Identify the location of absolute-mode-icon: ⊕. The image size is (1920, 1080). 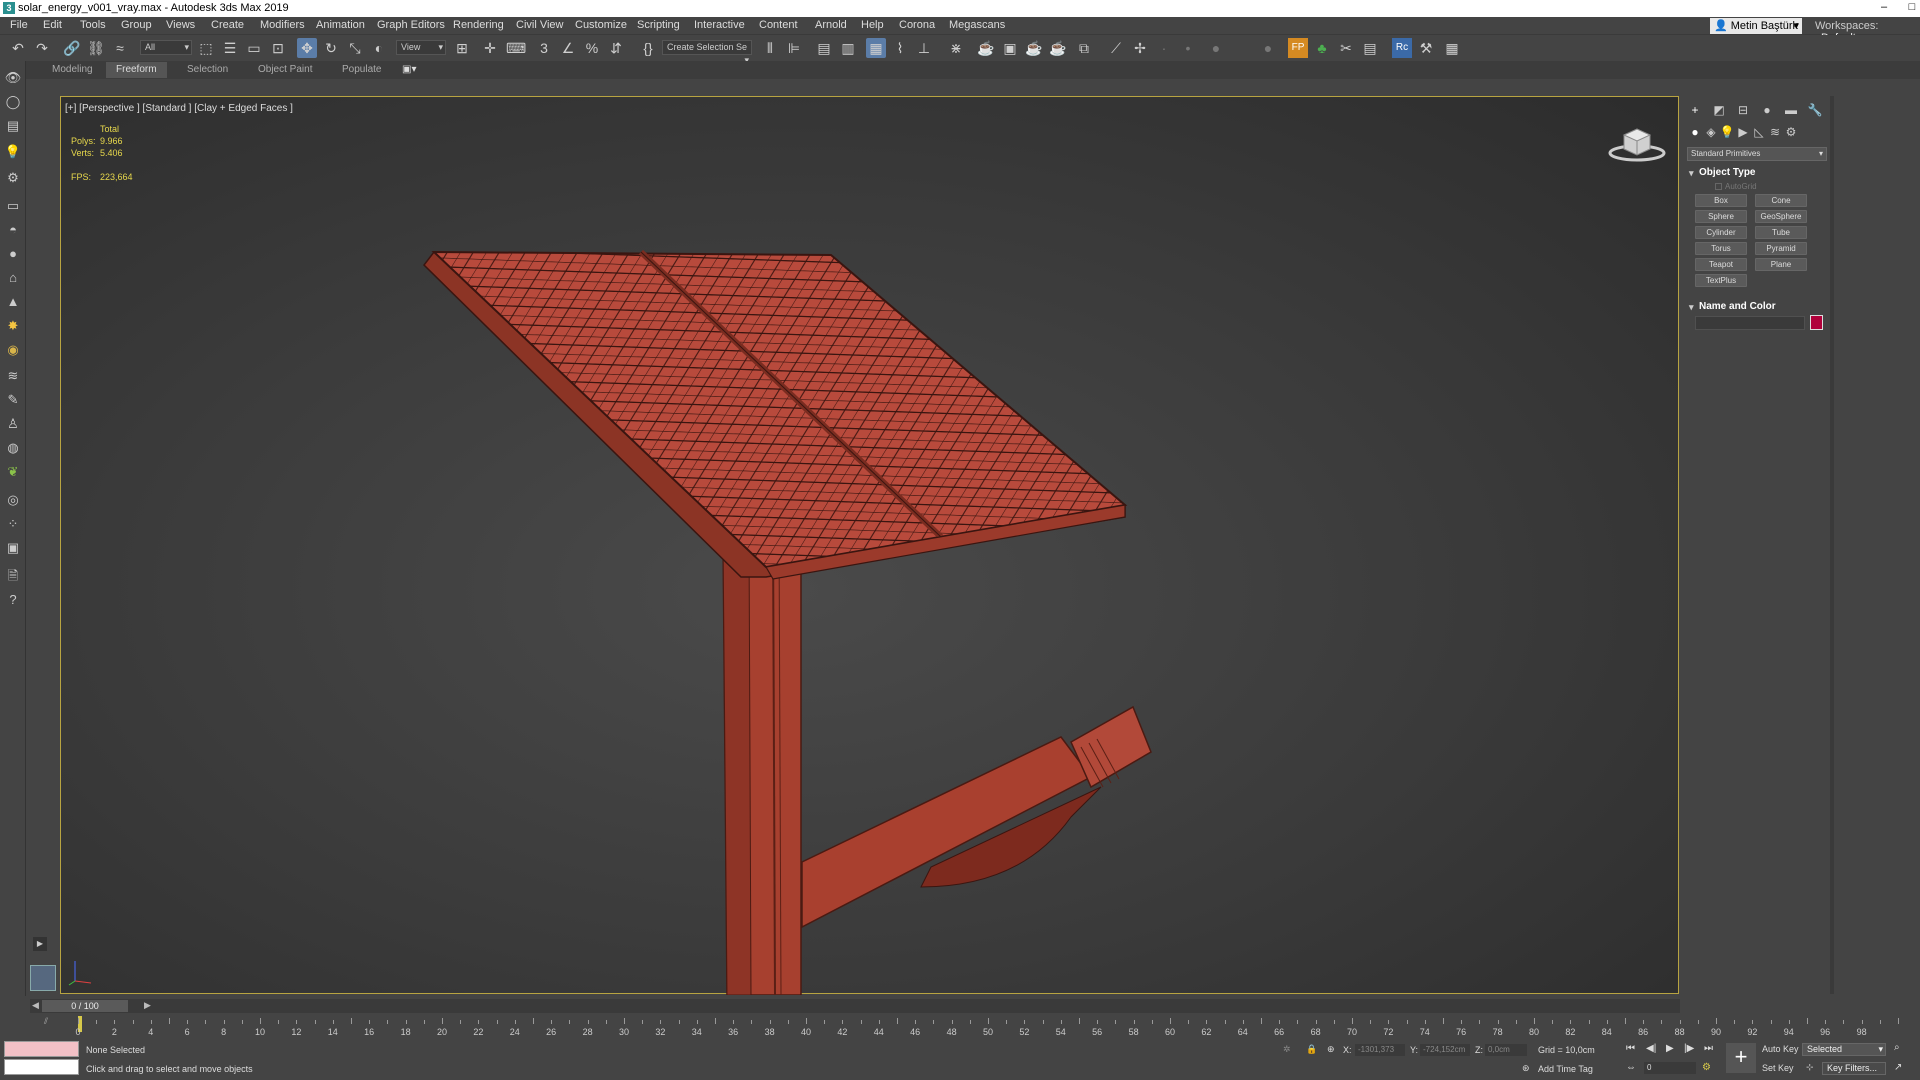
(1331, 1049).